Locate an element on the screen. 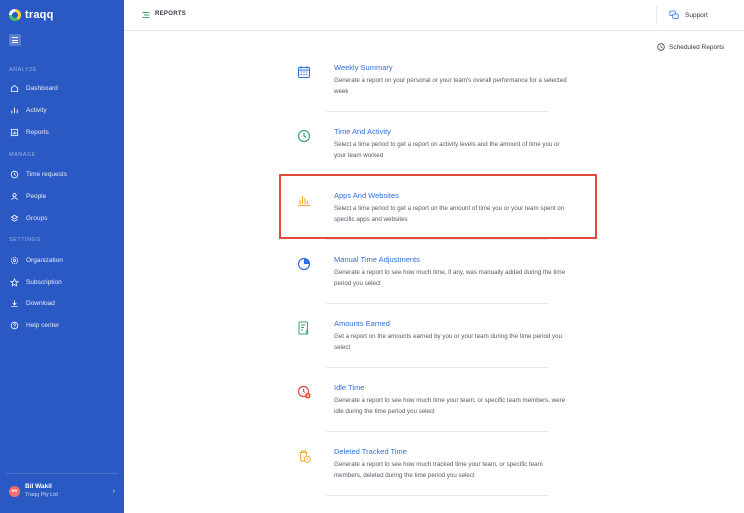 The width and height of the screenshot is (744, 513). section-label-manage: MANAGE is located at coordinates (22, 155).